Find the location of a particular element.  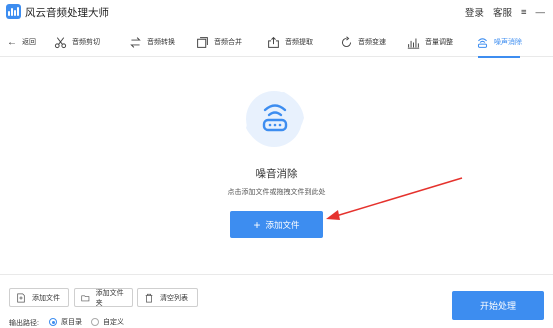

clear-list-label: 清空列表 is located at coordinates (174, 298).